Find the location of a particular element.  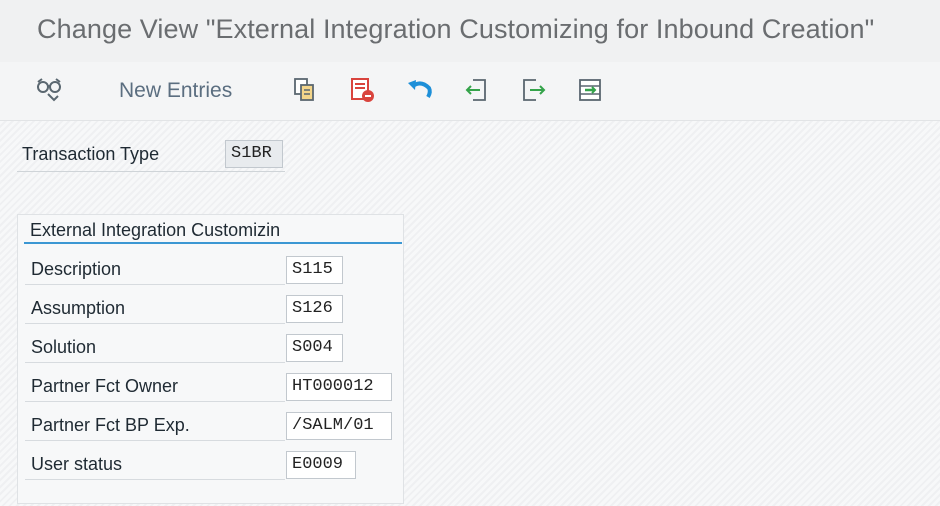

display-change-glasses-icon is located at coordinates (49, 90).